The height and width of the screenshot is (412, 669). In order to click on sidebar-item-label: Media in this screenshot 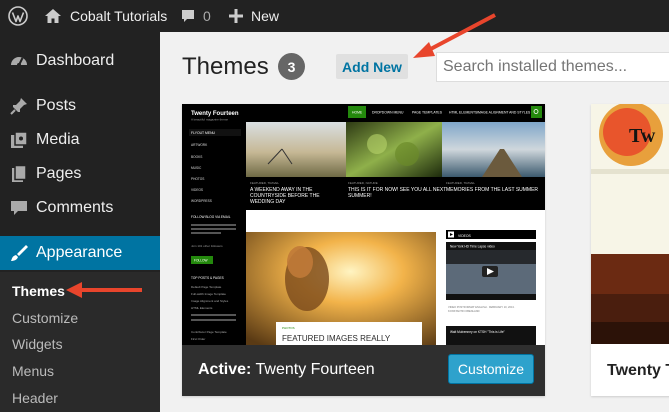, I will do `click(58, 139)`.